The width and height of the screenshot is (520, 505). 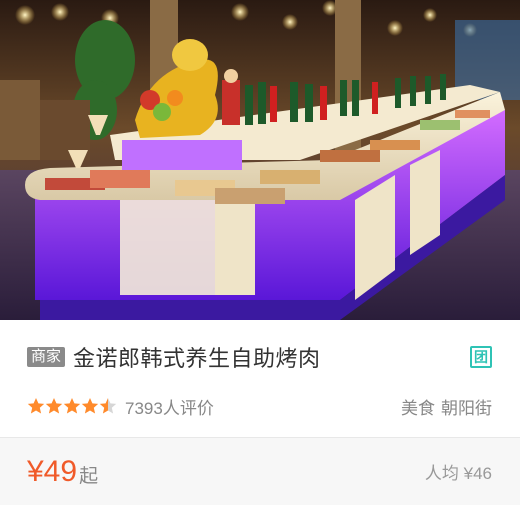 What do you see at coordinates (89, 476) in the screenshot?
I see `price-suffix: 起` at bounding box center [89, 476].